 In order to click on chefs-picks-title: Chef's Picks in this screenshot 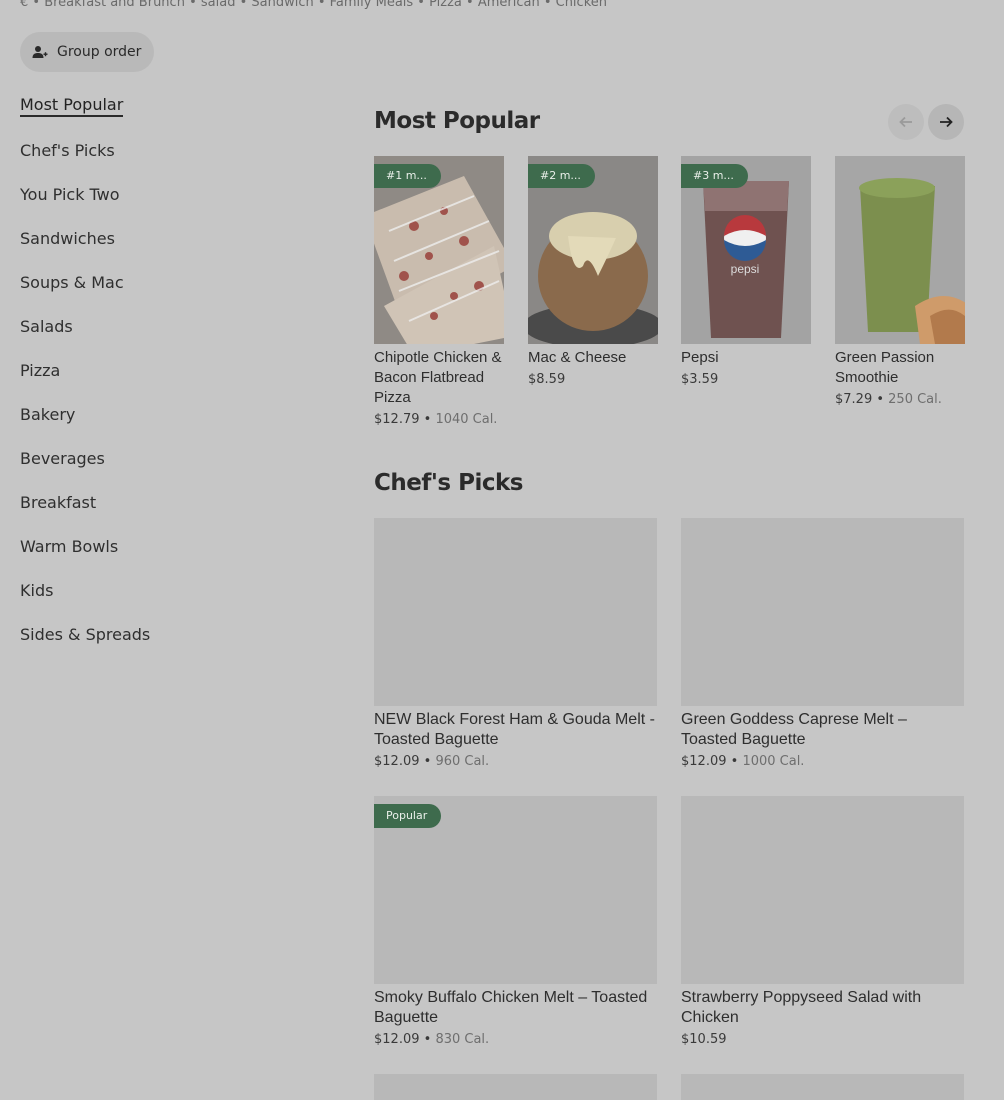, I will do `click(448, 483)`.